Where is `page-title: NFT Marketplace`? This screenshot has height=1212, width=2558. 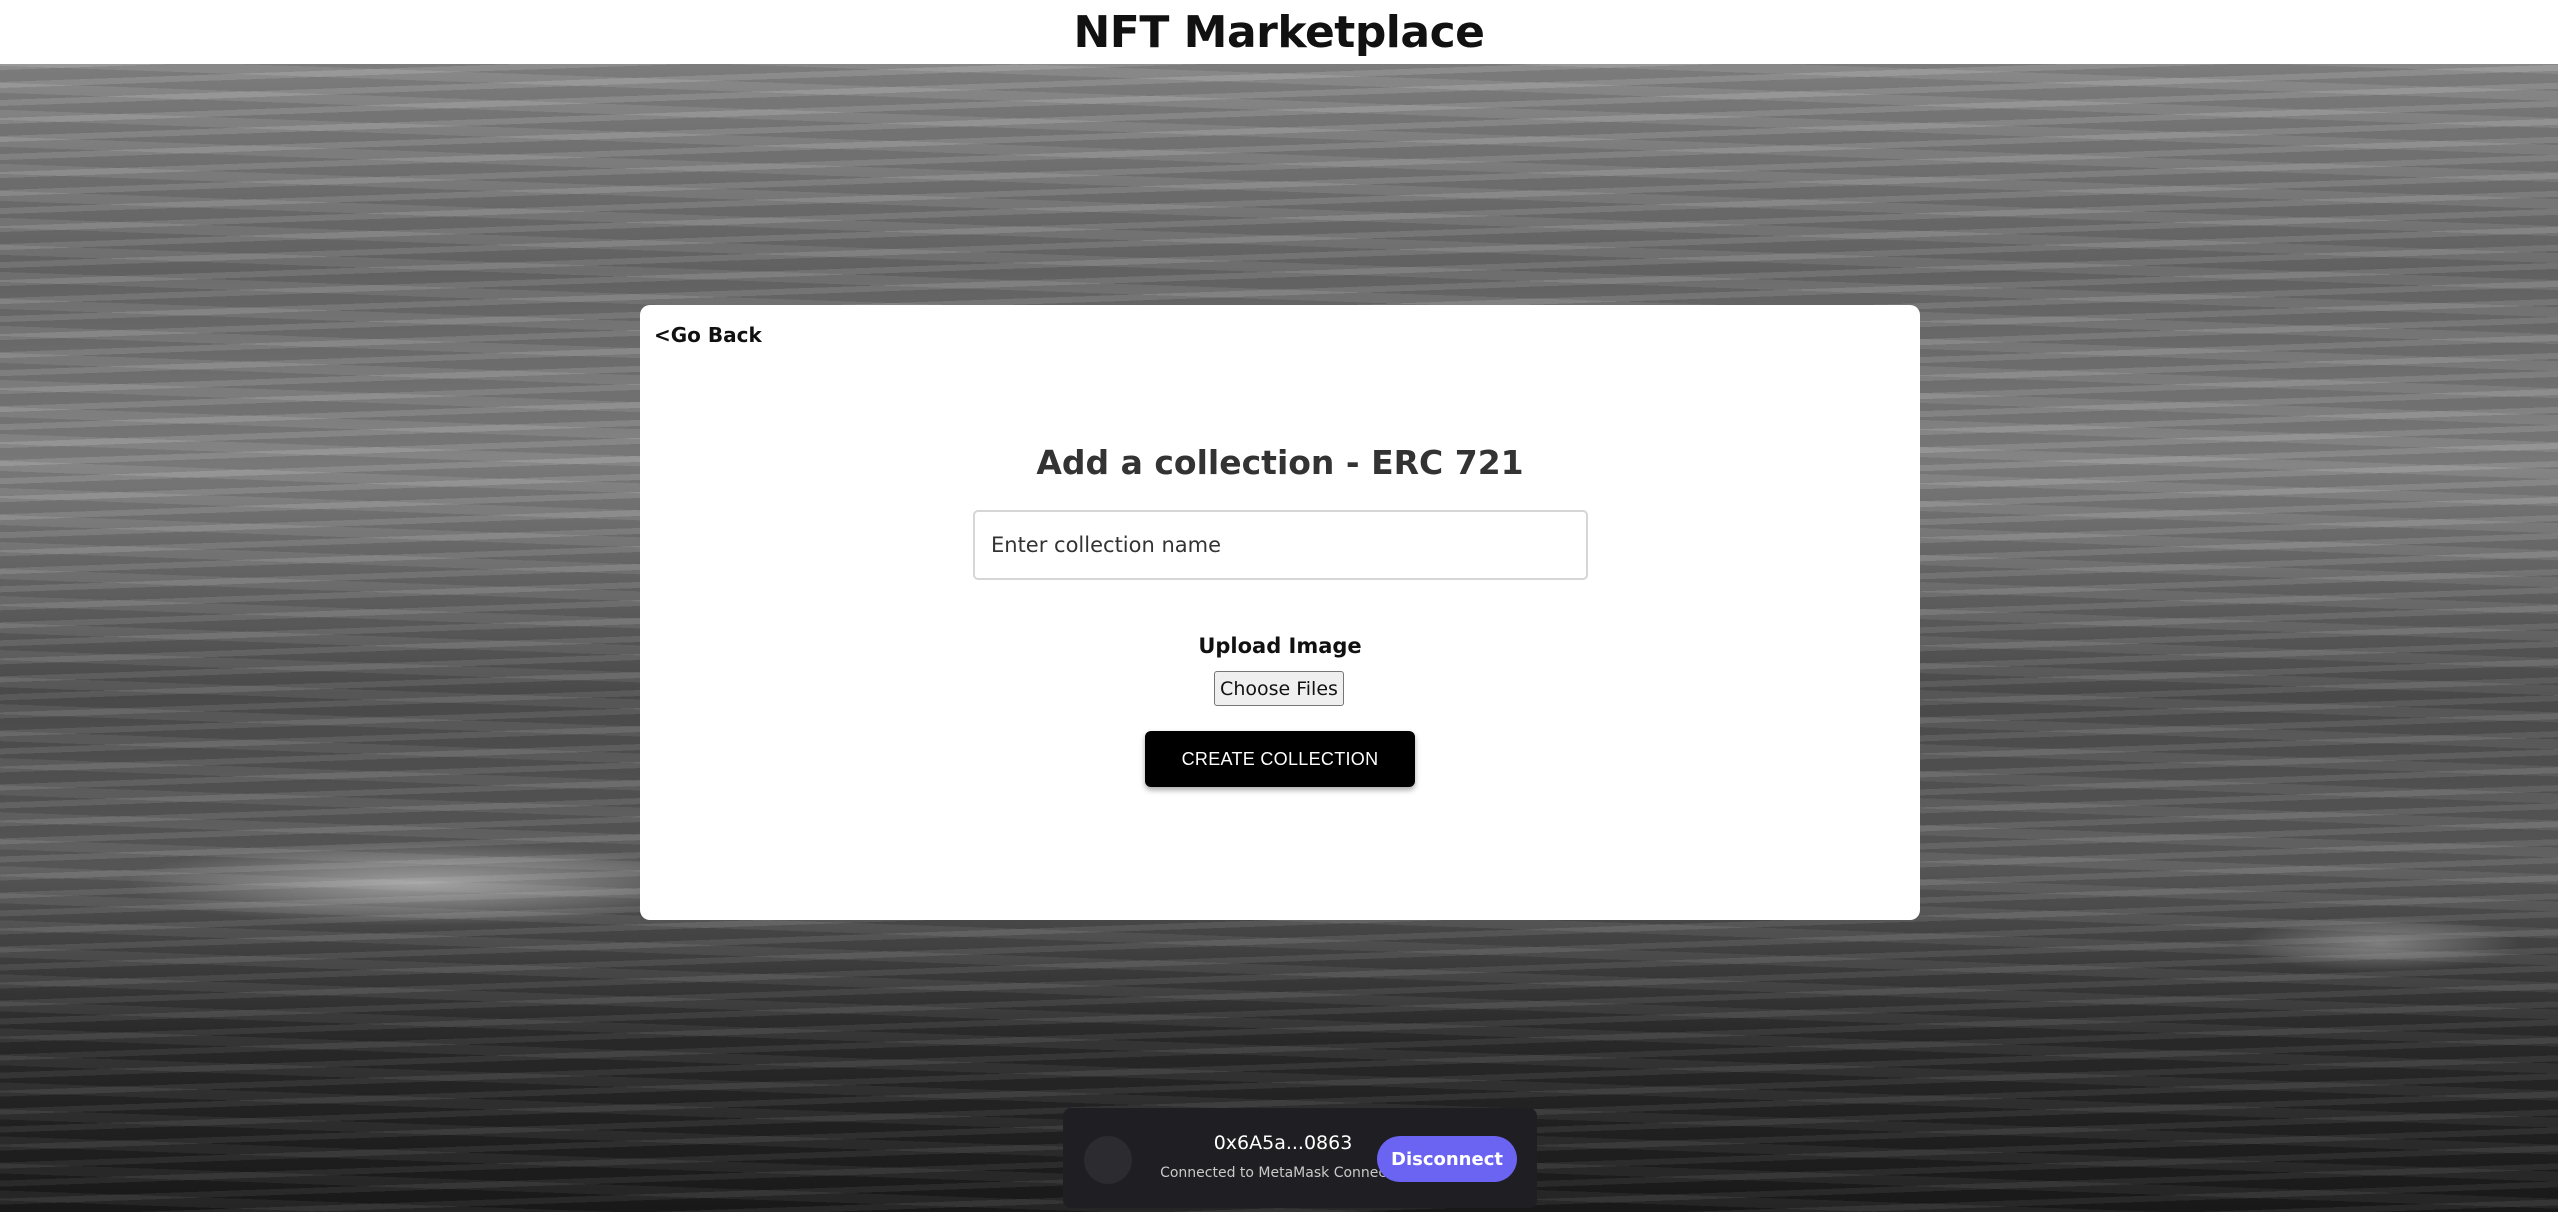 page-title: NFT Marketplace is located at coordinates (1279, 32).